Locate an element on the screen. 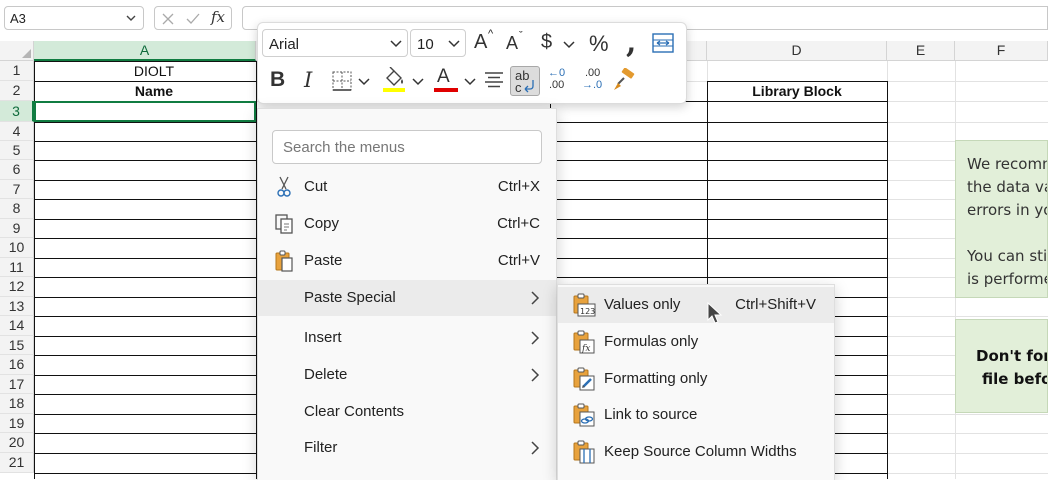  fill-color-swatch is located at coordinates (394, 90).